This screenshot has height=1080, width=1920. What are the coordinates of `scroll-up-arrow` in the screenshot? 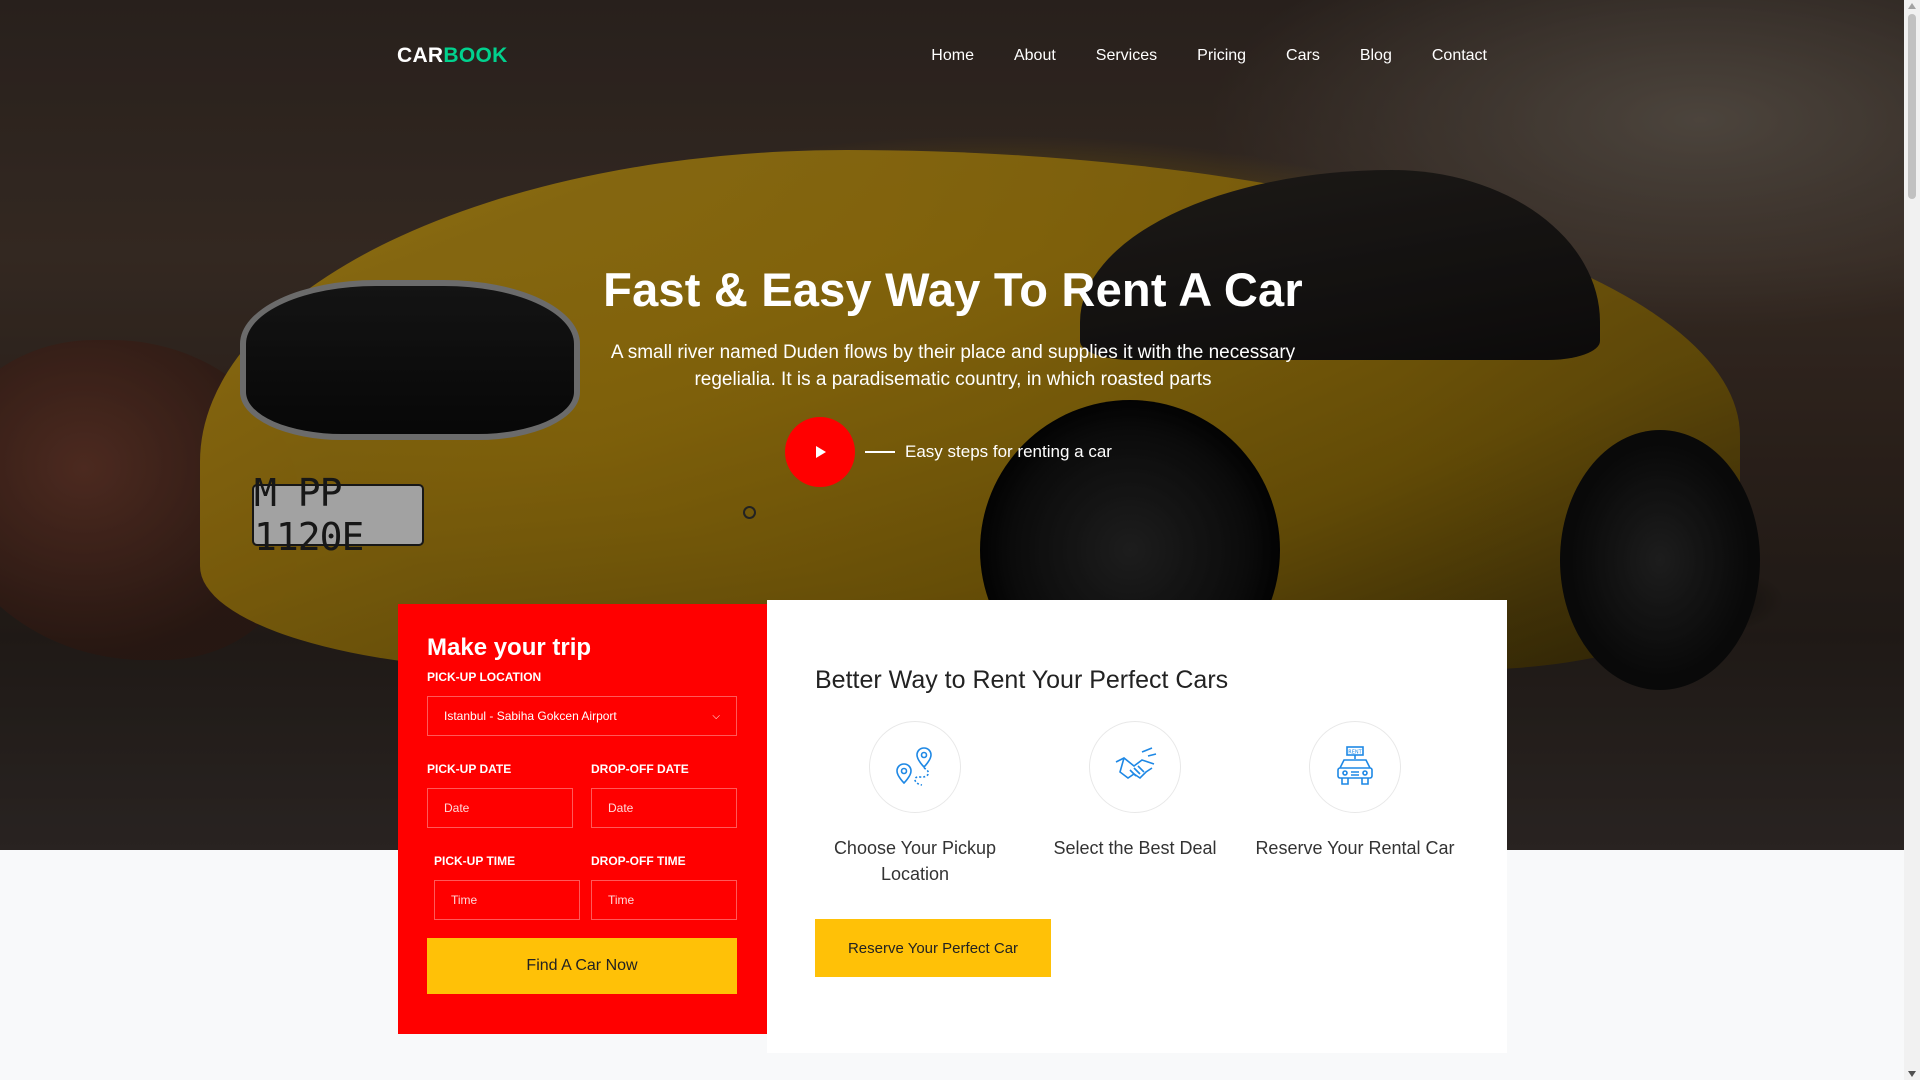 It's located at (1912, 6).